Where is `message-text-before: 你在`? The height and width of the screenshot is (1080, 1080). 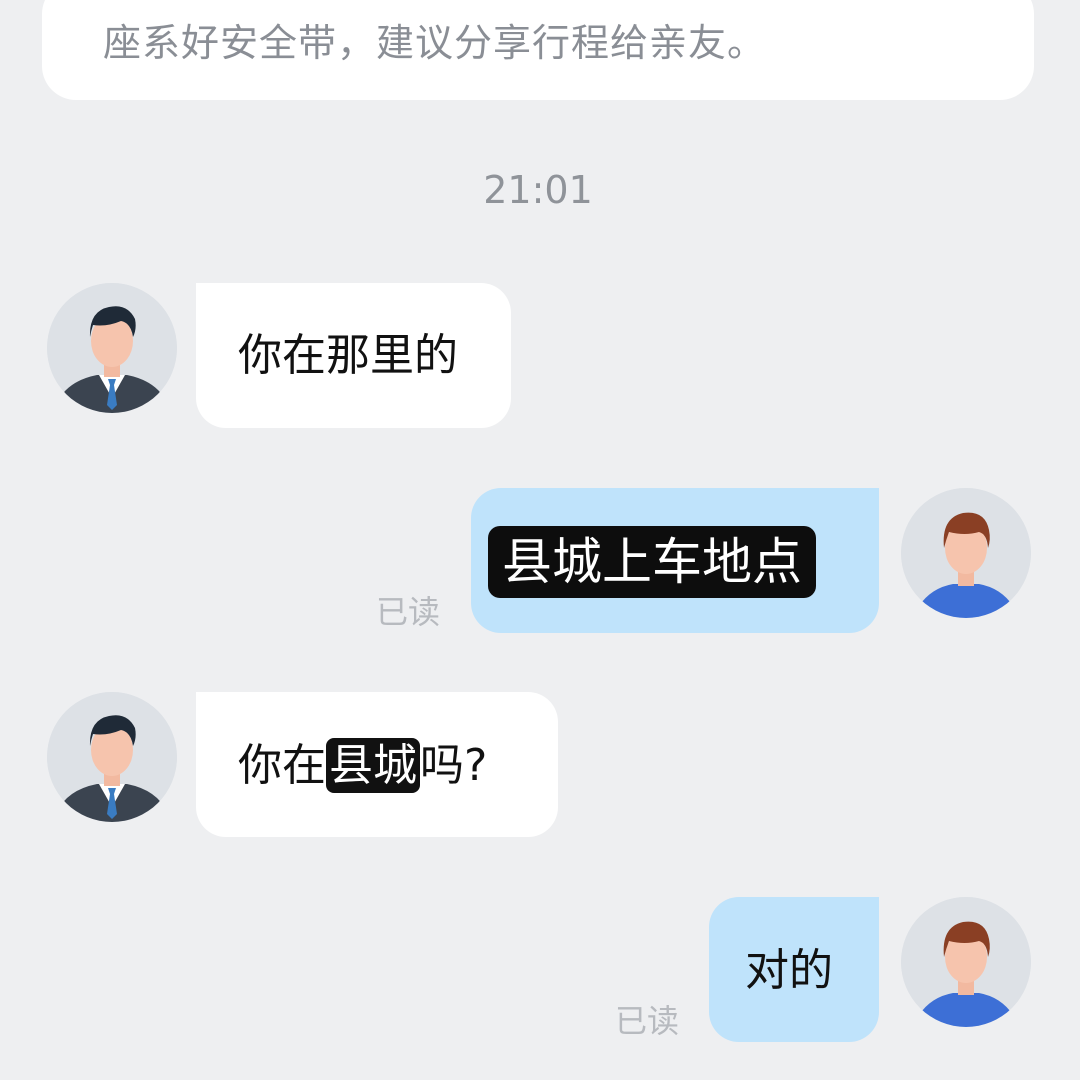
message-text-before: 你在 is located at coordinates (282, 765).